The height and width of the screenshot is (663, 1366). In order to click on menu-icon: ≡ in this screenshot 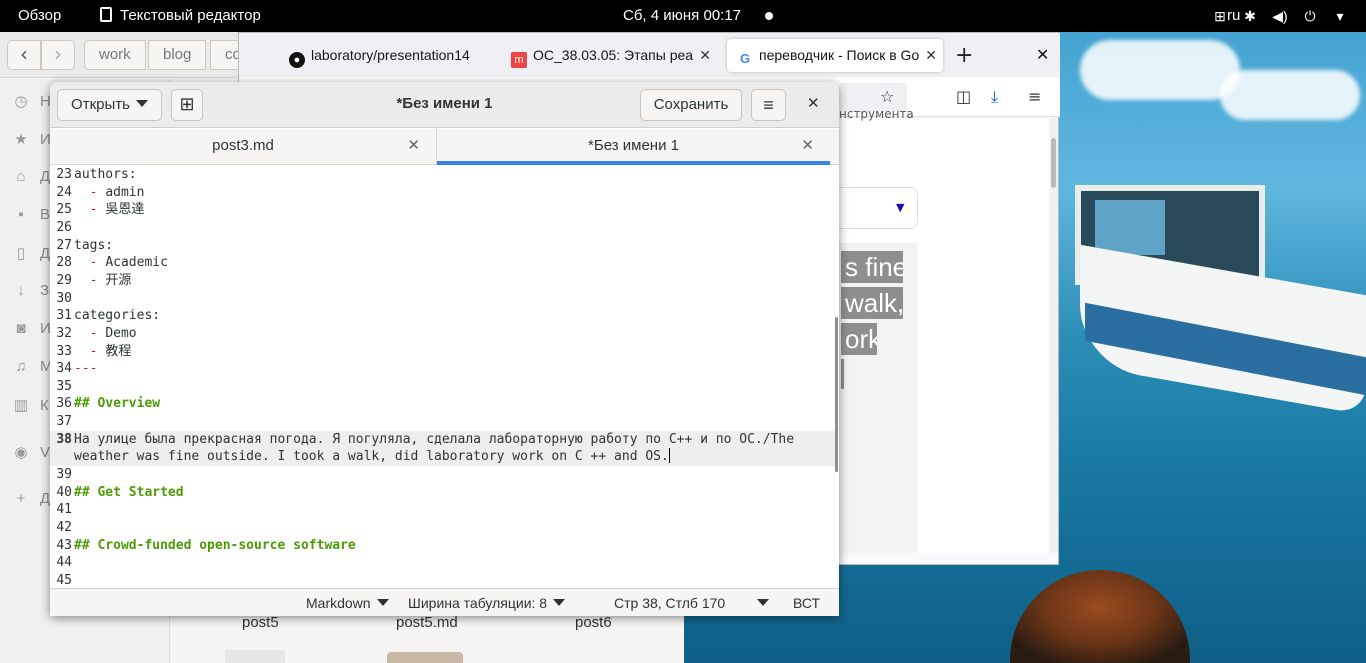, I will do `click(1034, 96)`.